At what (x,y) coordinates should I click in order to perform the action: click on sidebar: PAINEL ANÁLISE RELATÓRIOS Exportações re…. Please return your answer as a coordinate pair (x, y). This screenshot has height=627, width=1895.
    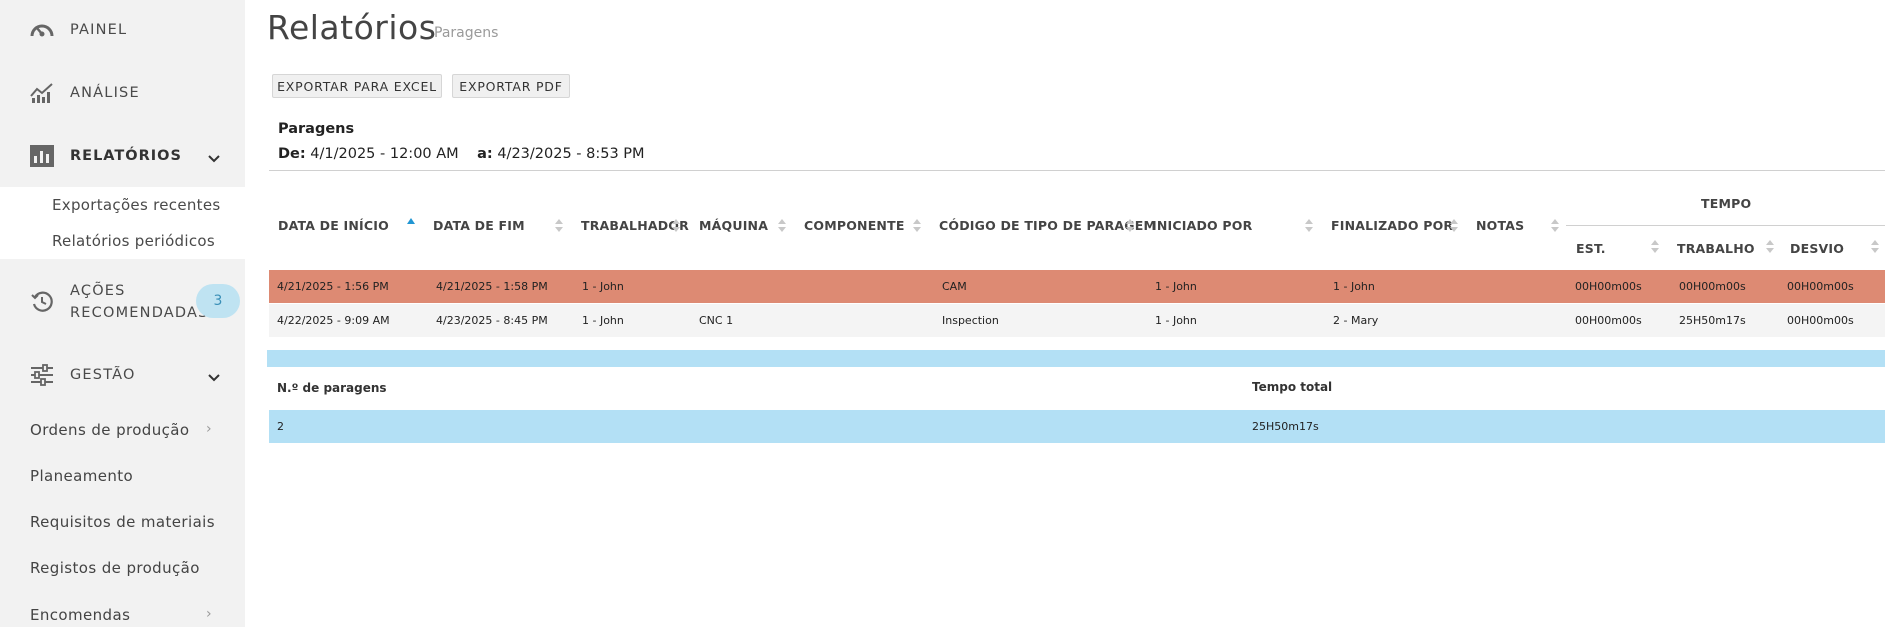
    Looking at the image, I should click on (122, 313).